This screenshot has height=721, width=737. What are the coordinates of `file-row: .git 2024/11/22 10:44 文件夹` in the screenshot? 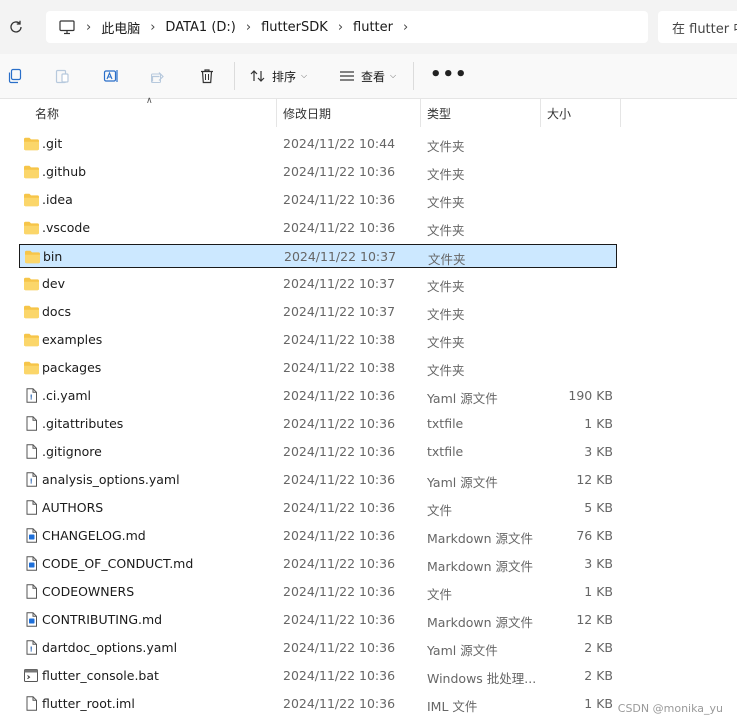 It's located at (318, 144).